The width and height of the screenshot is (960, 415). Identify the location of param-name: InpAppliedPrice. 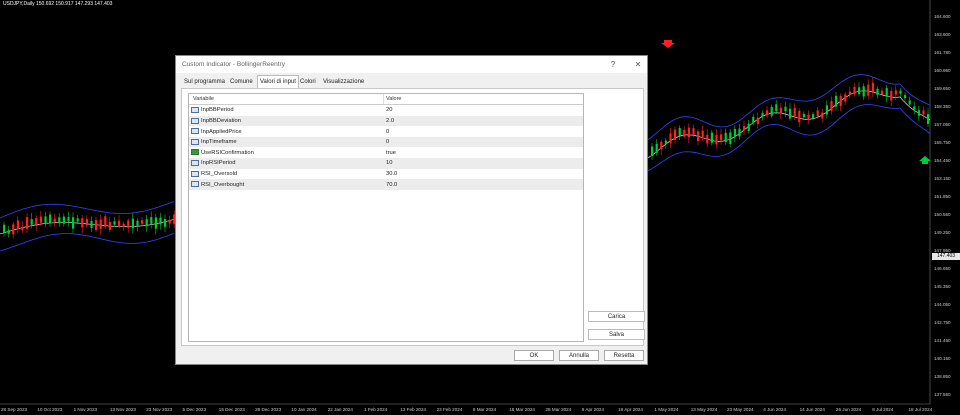
(221, 131).